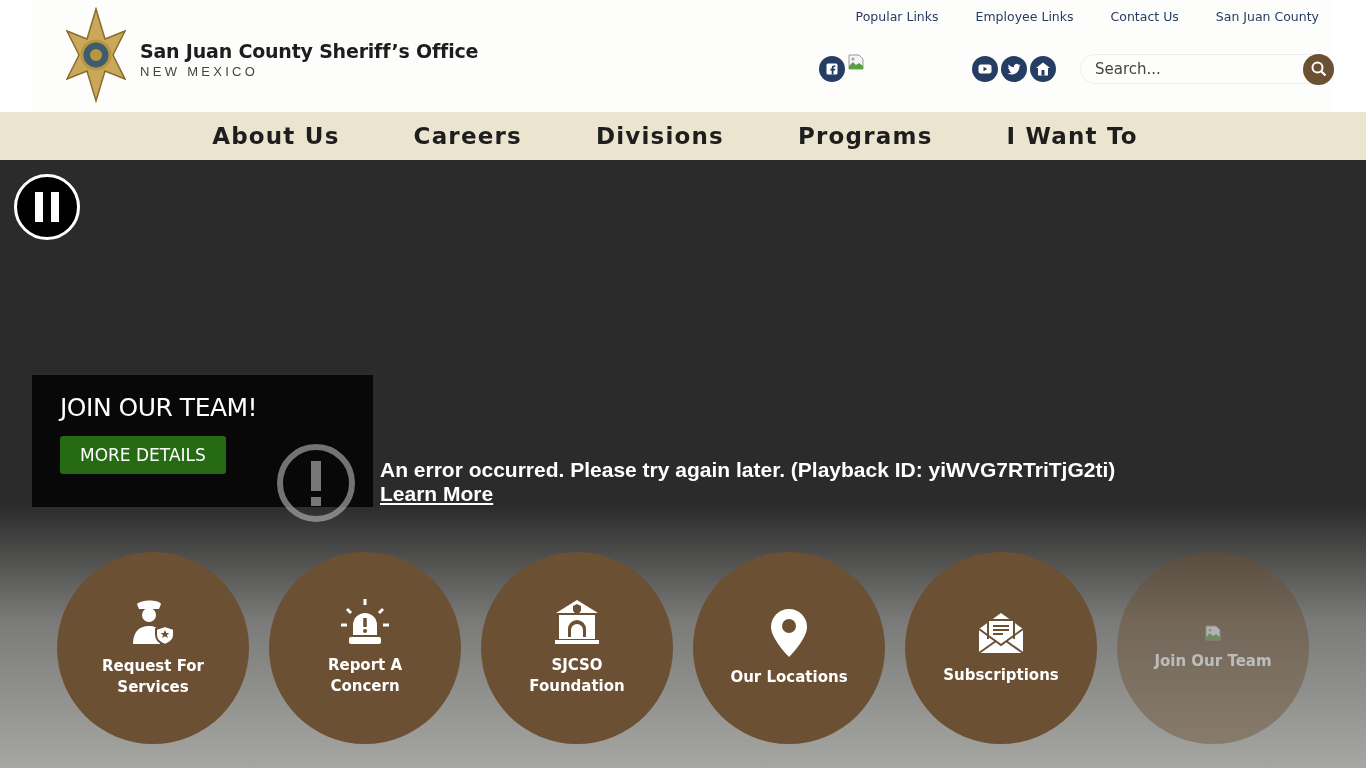  Describe the element at coordinates (1072, 136) in the screenshot. I see `nav-link: I Want To` at that location.